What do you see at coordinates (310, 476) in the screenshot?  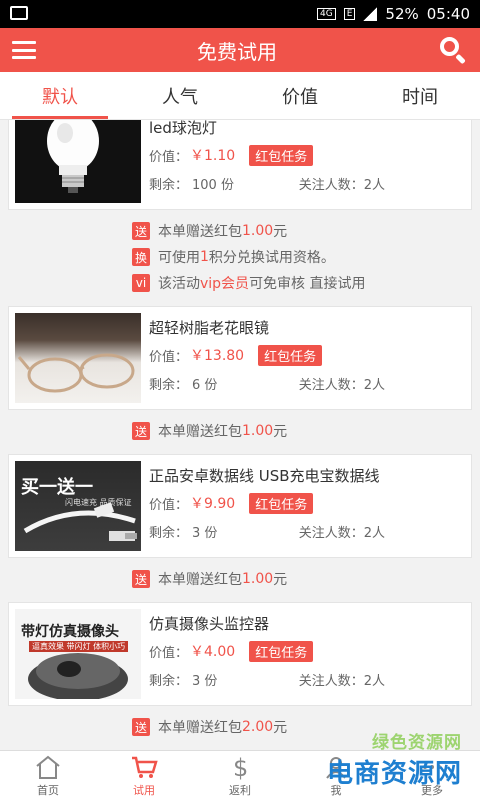 I see `product-name: 正品安卓数据线 USB充电宝数据线` at bounding box center [310, 476].